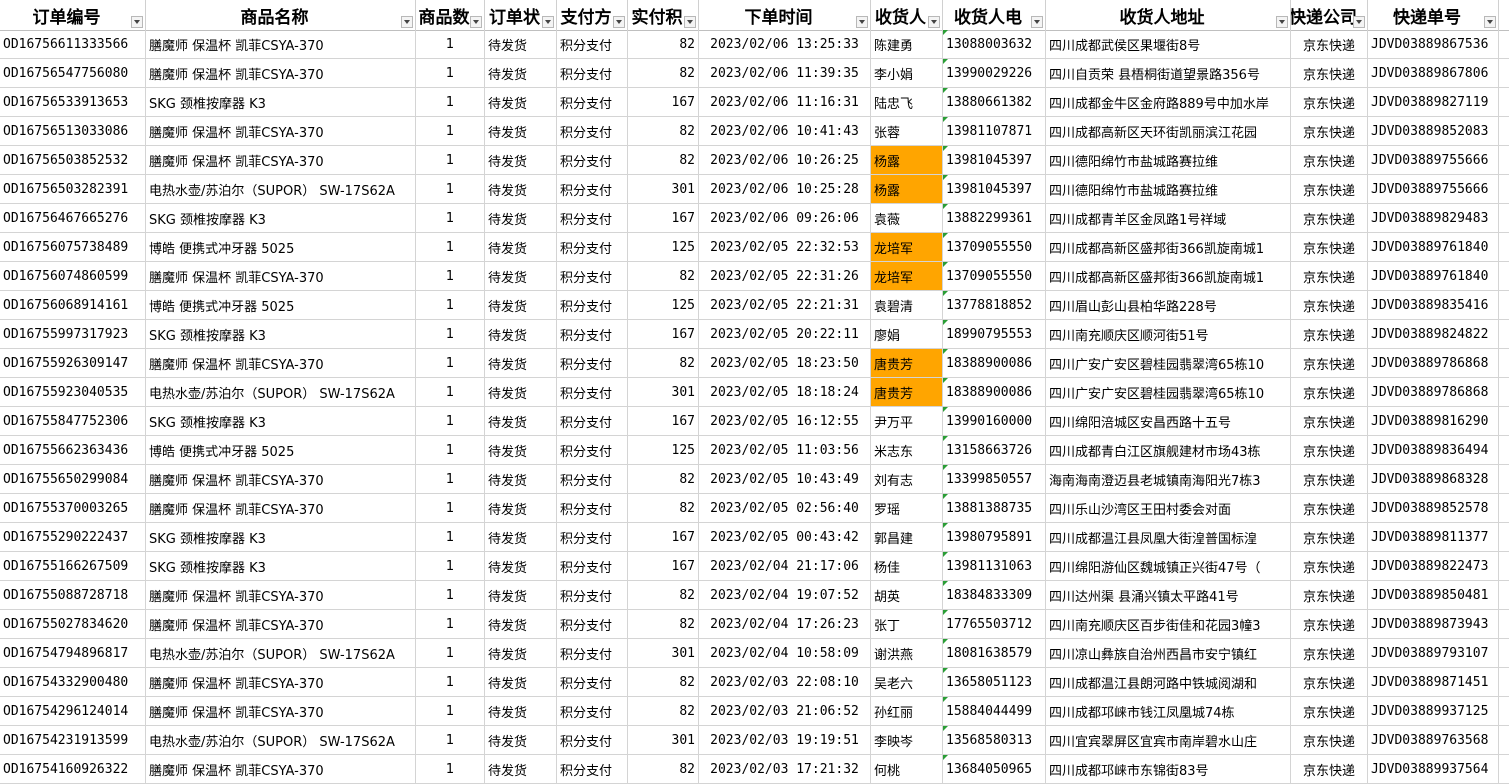 The image size is (1509, 784). Describe the element at coordinates (994, 450) in the screenshot. I see `cell-recipient-phone: 13158663726` at that location.